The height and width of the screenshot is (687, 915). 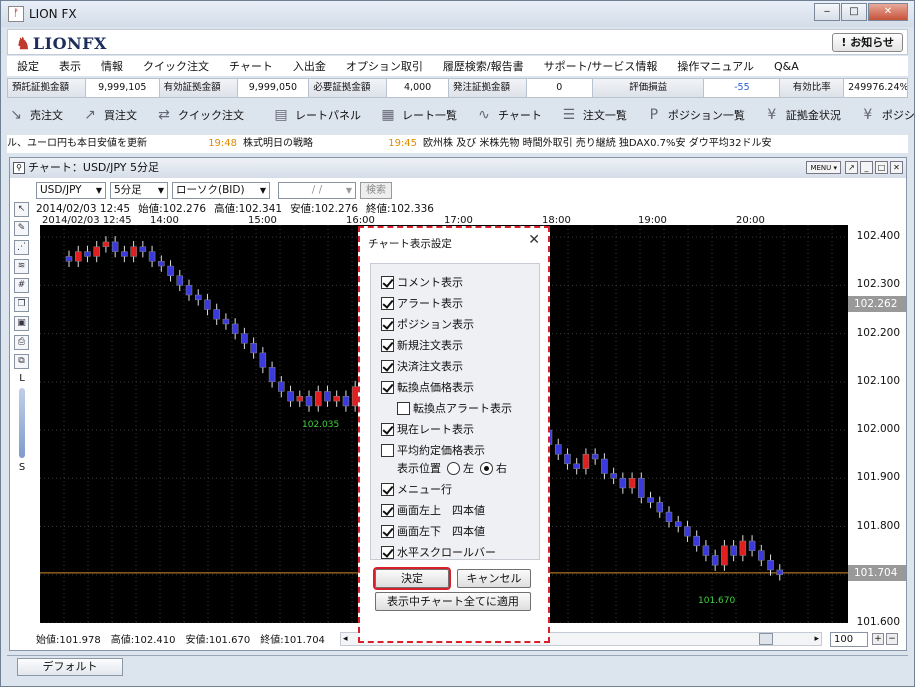 What do you see at coordinates (221, 190) in the screenshot?
I see `candle-type-select: ローソク(BID) ▼` at bounding box center [221, 190].